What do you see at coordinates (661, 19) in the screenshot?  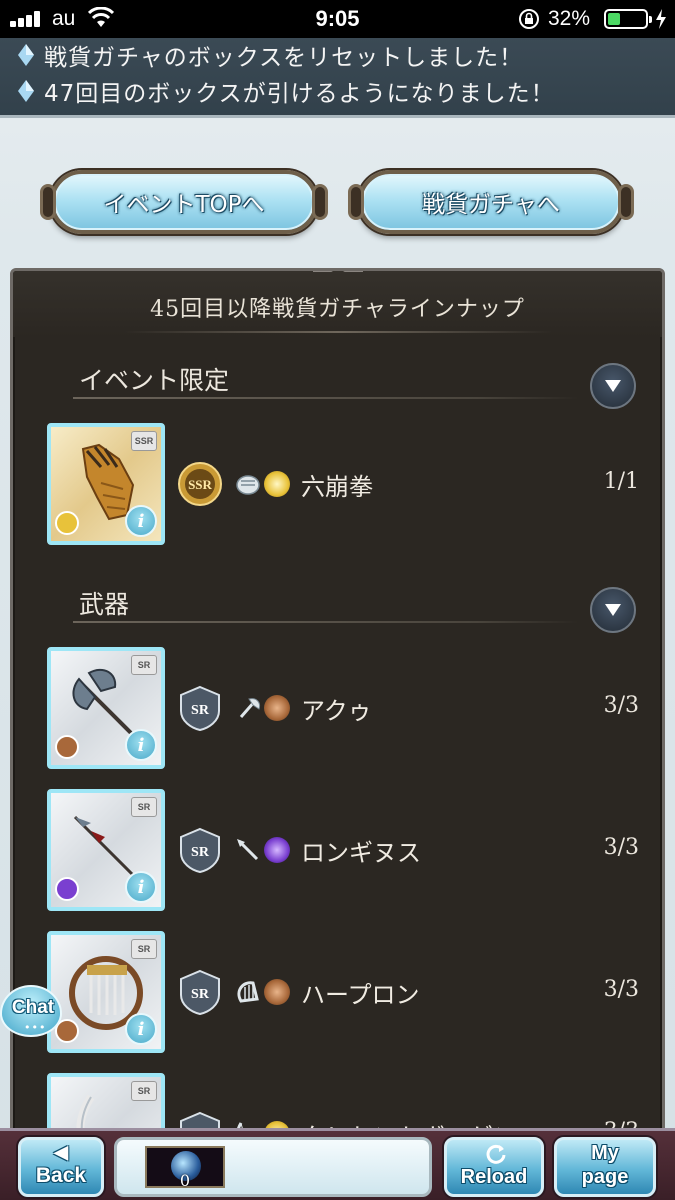 I see `charging-icon` at bounding box center [661, 19].